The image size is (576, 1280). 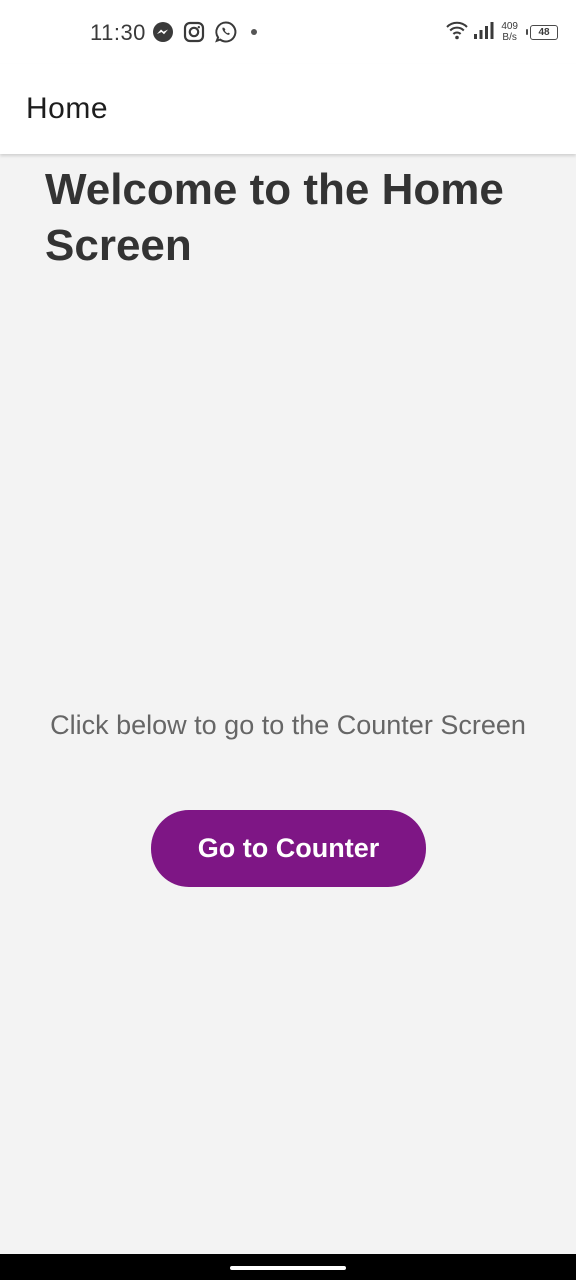 I want to click on signal-icon, so click(x=484, y=32).